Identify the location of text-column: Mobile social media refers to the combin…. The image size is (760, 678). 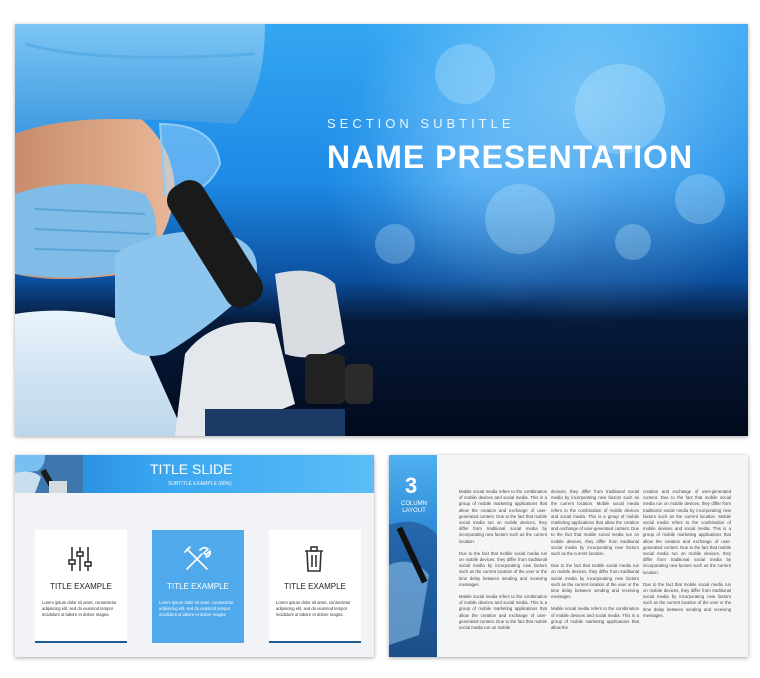
(503, 563).